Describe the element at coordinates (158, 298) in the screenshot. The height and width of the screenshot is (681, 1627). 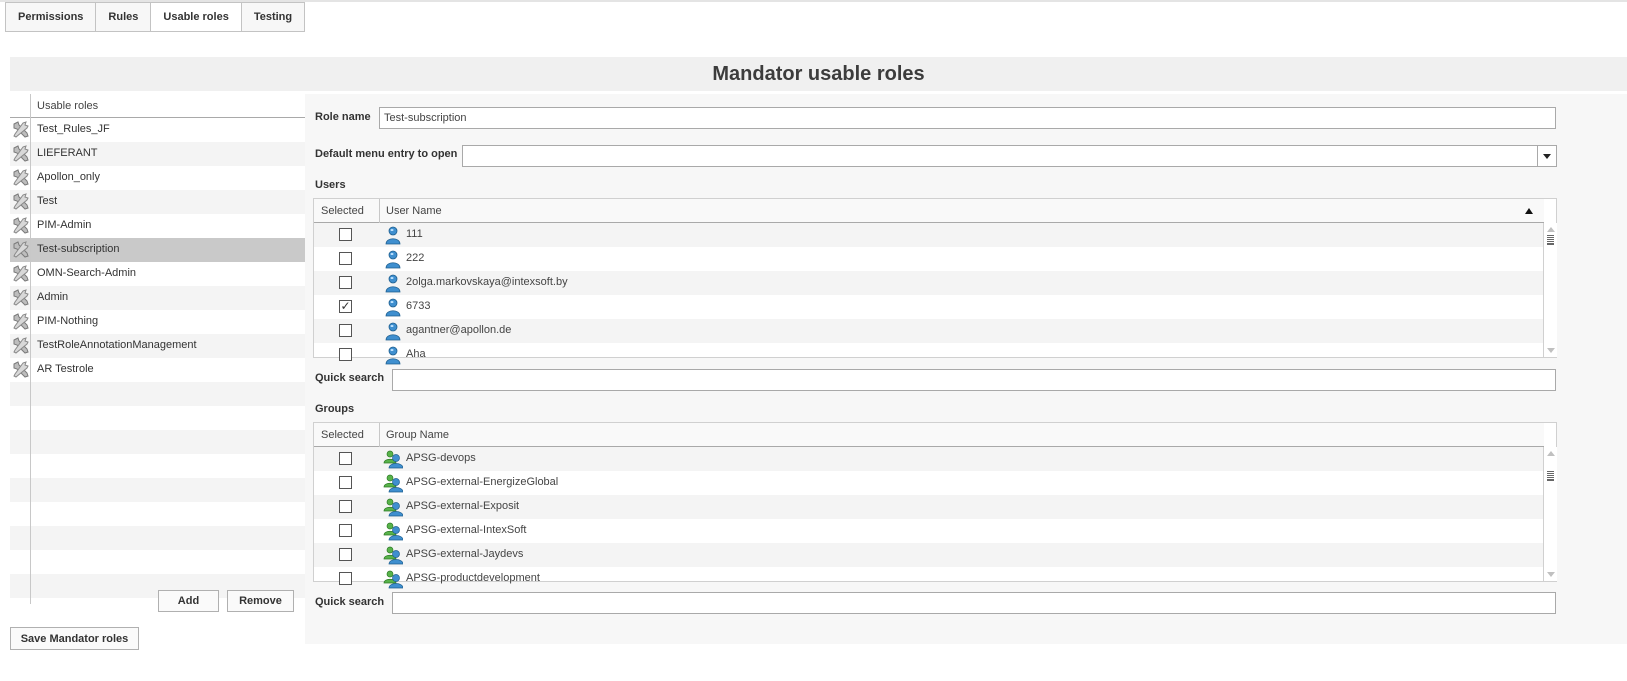
I see `role-item: Admin` at that location.